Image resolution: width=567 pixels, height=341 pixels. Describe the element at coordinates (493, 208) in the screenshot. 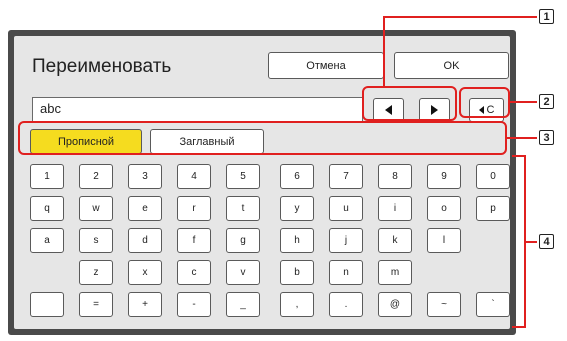

I see `key-p: p` at that location.